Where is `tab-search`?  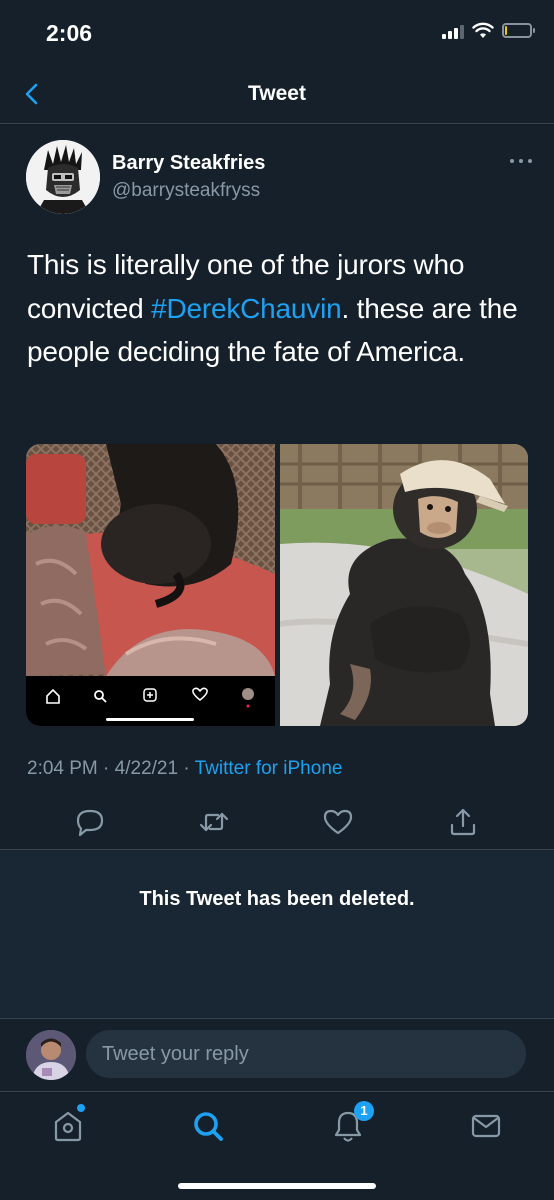
tab-search is located at coordinates (208, 1126).